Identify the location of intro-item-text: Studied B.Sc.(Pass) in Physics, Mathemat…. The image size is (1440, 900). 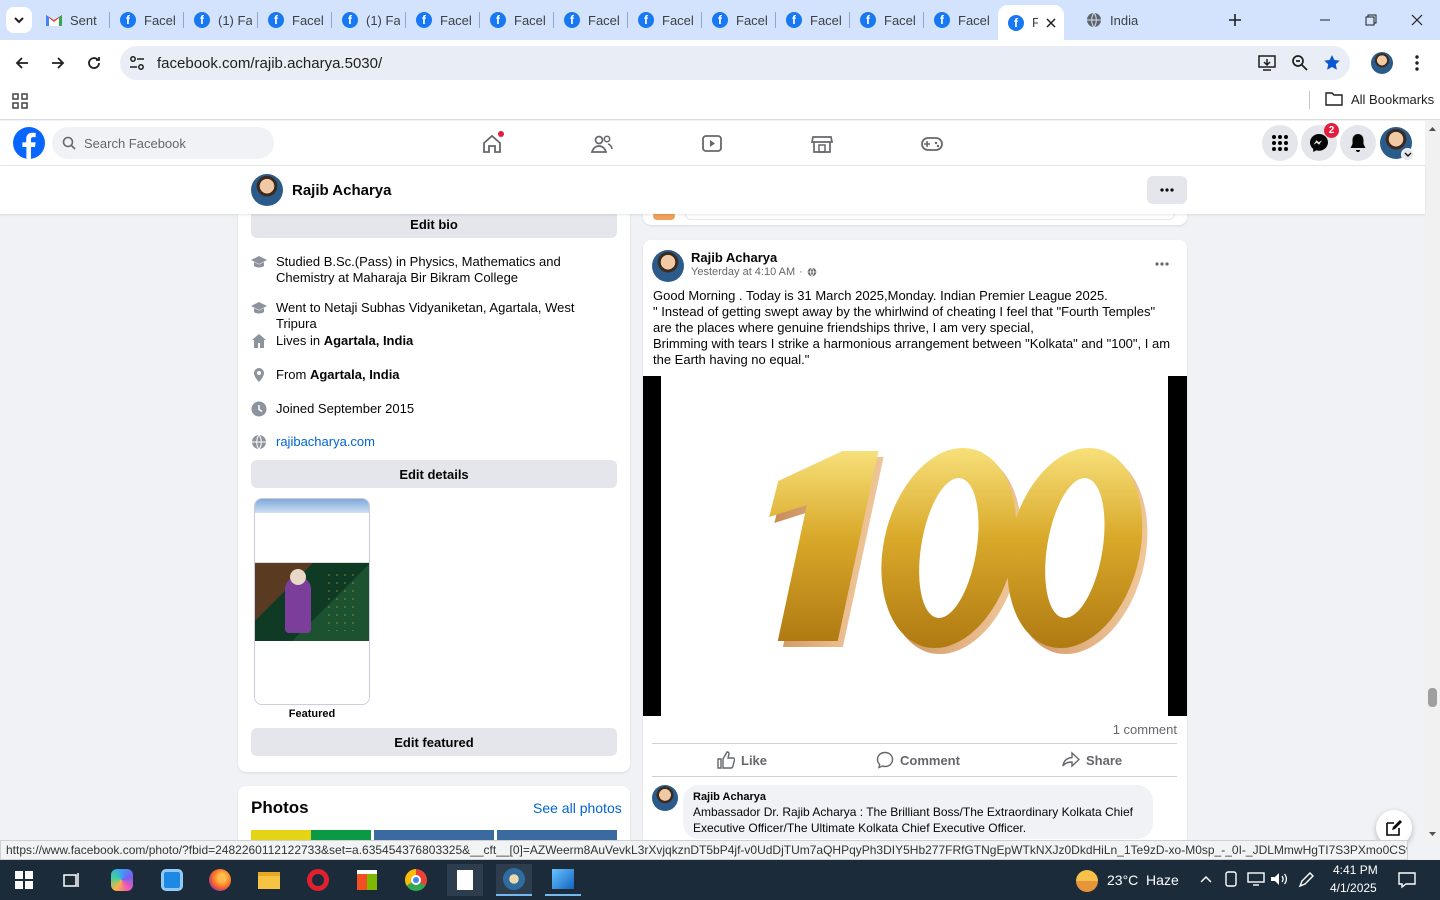
(418, 269).